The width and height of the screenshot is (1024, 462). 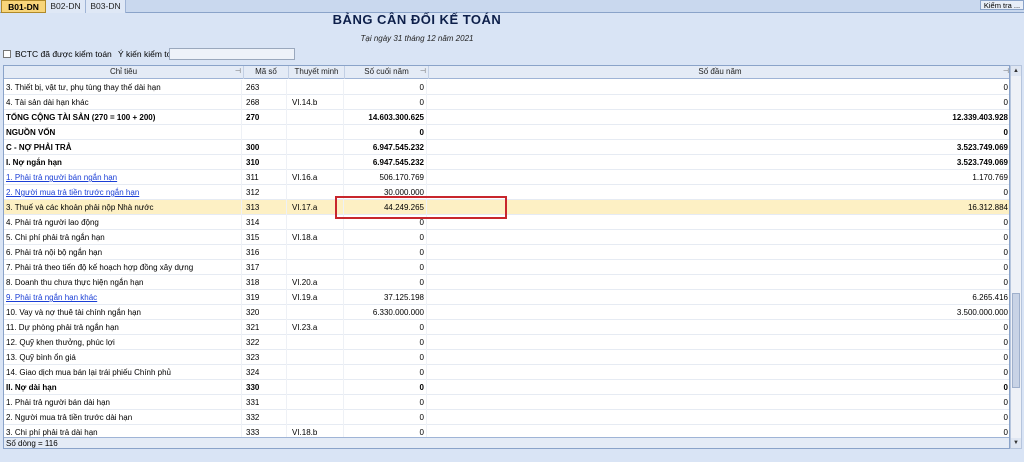 What do you see at coordinates (719, 72) in the screenshot?
I see `column-header-begin: Số đầu năm ⊣` at bounding box center [719, 72].